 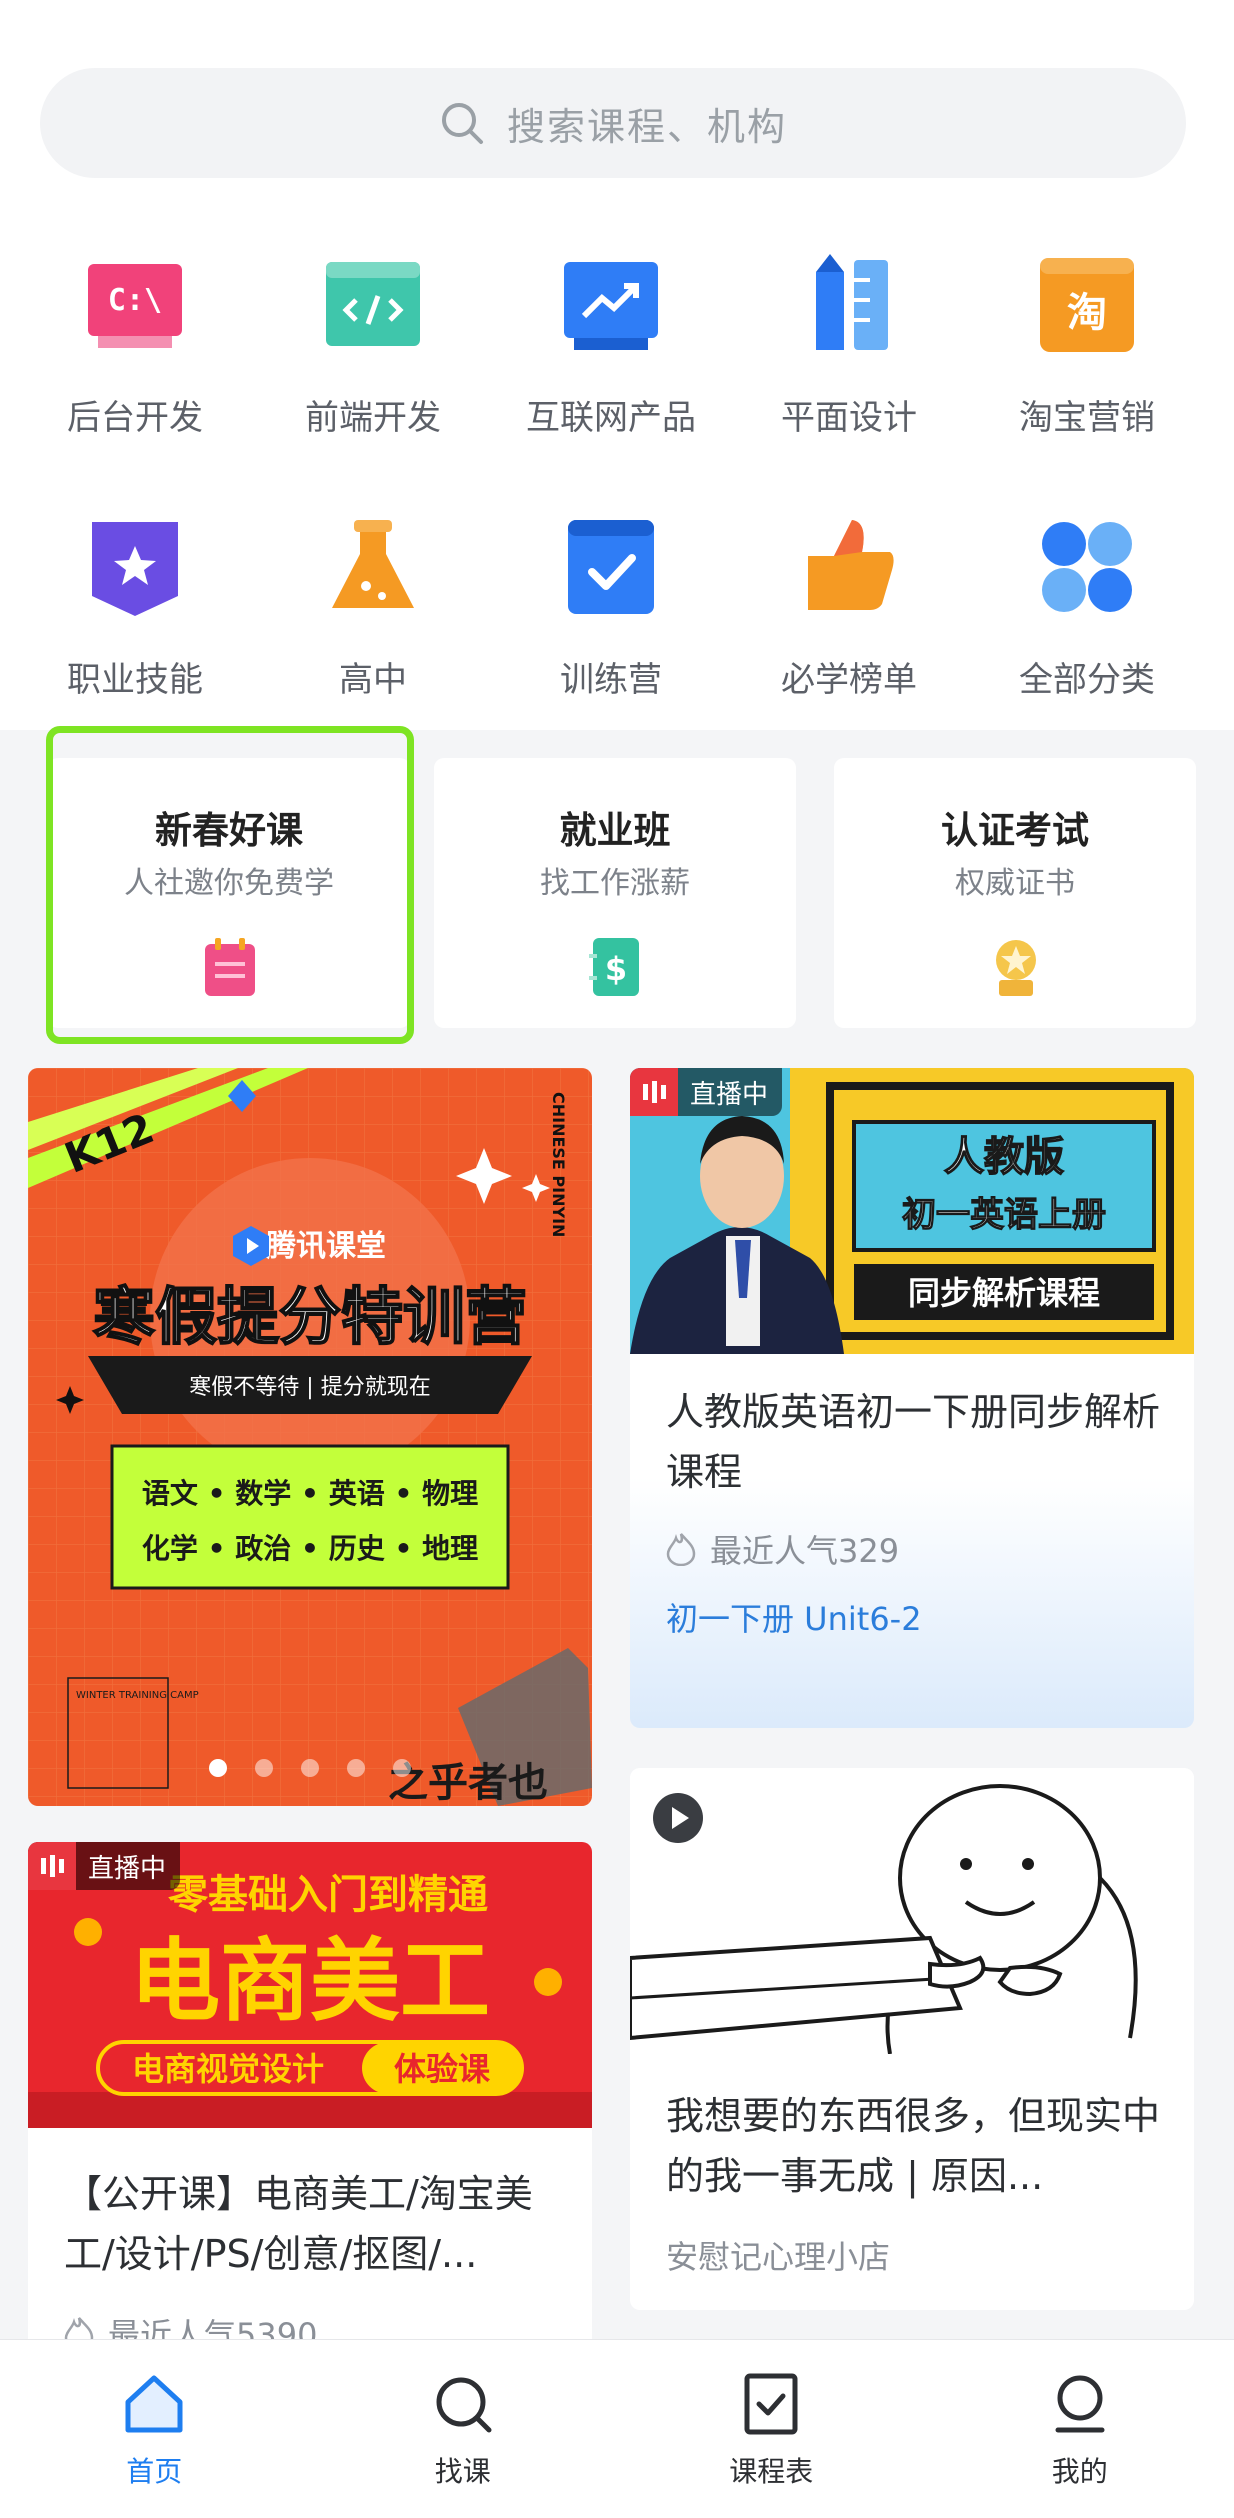 I want to click on category-frontend: 前端开发, so click(x=373, y=371).